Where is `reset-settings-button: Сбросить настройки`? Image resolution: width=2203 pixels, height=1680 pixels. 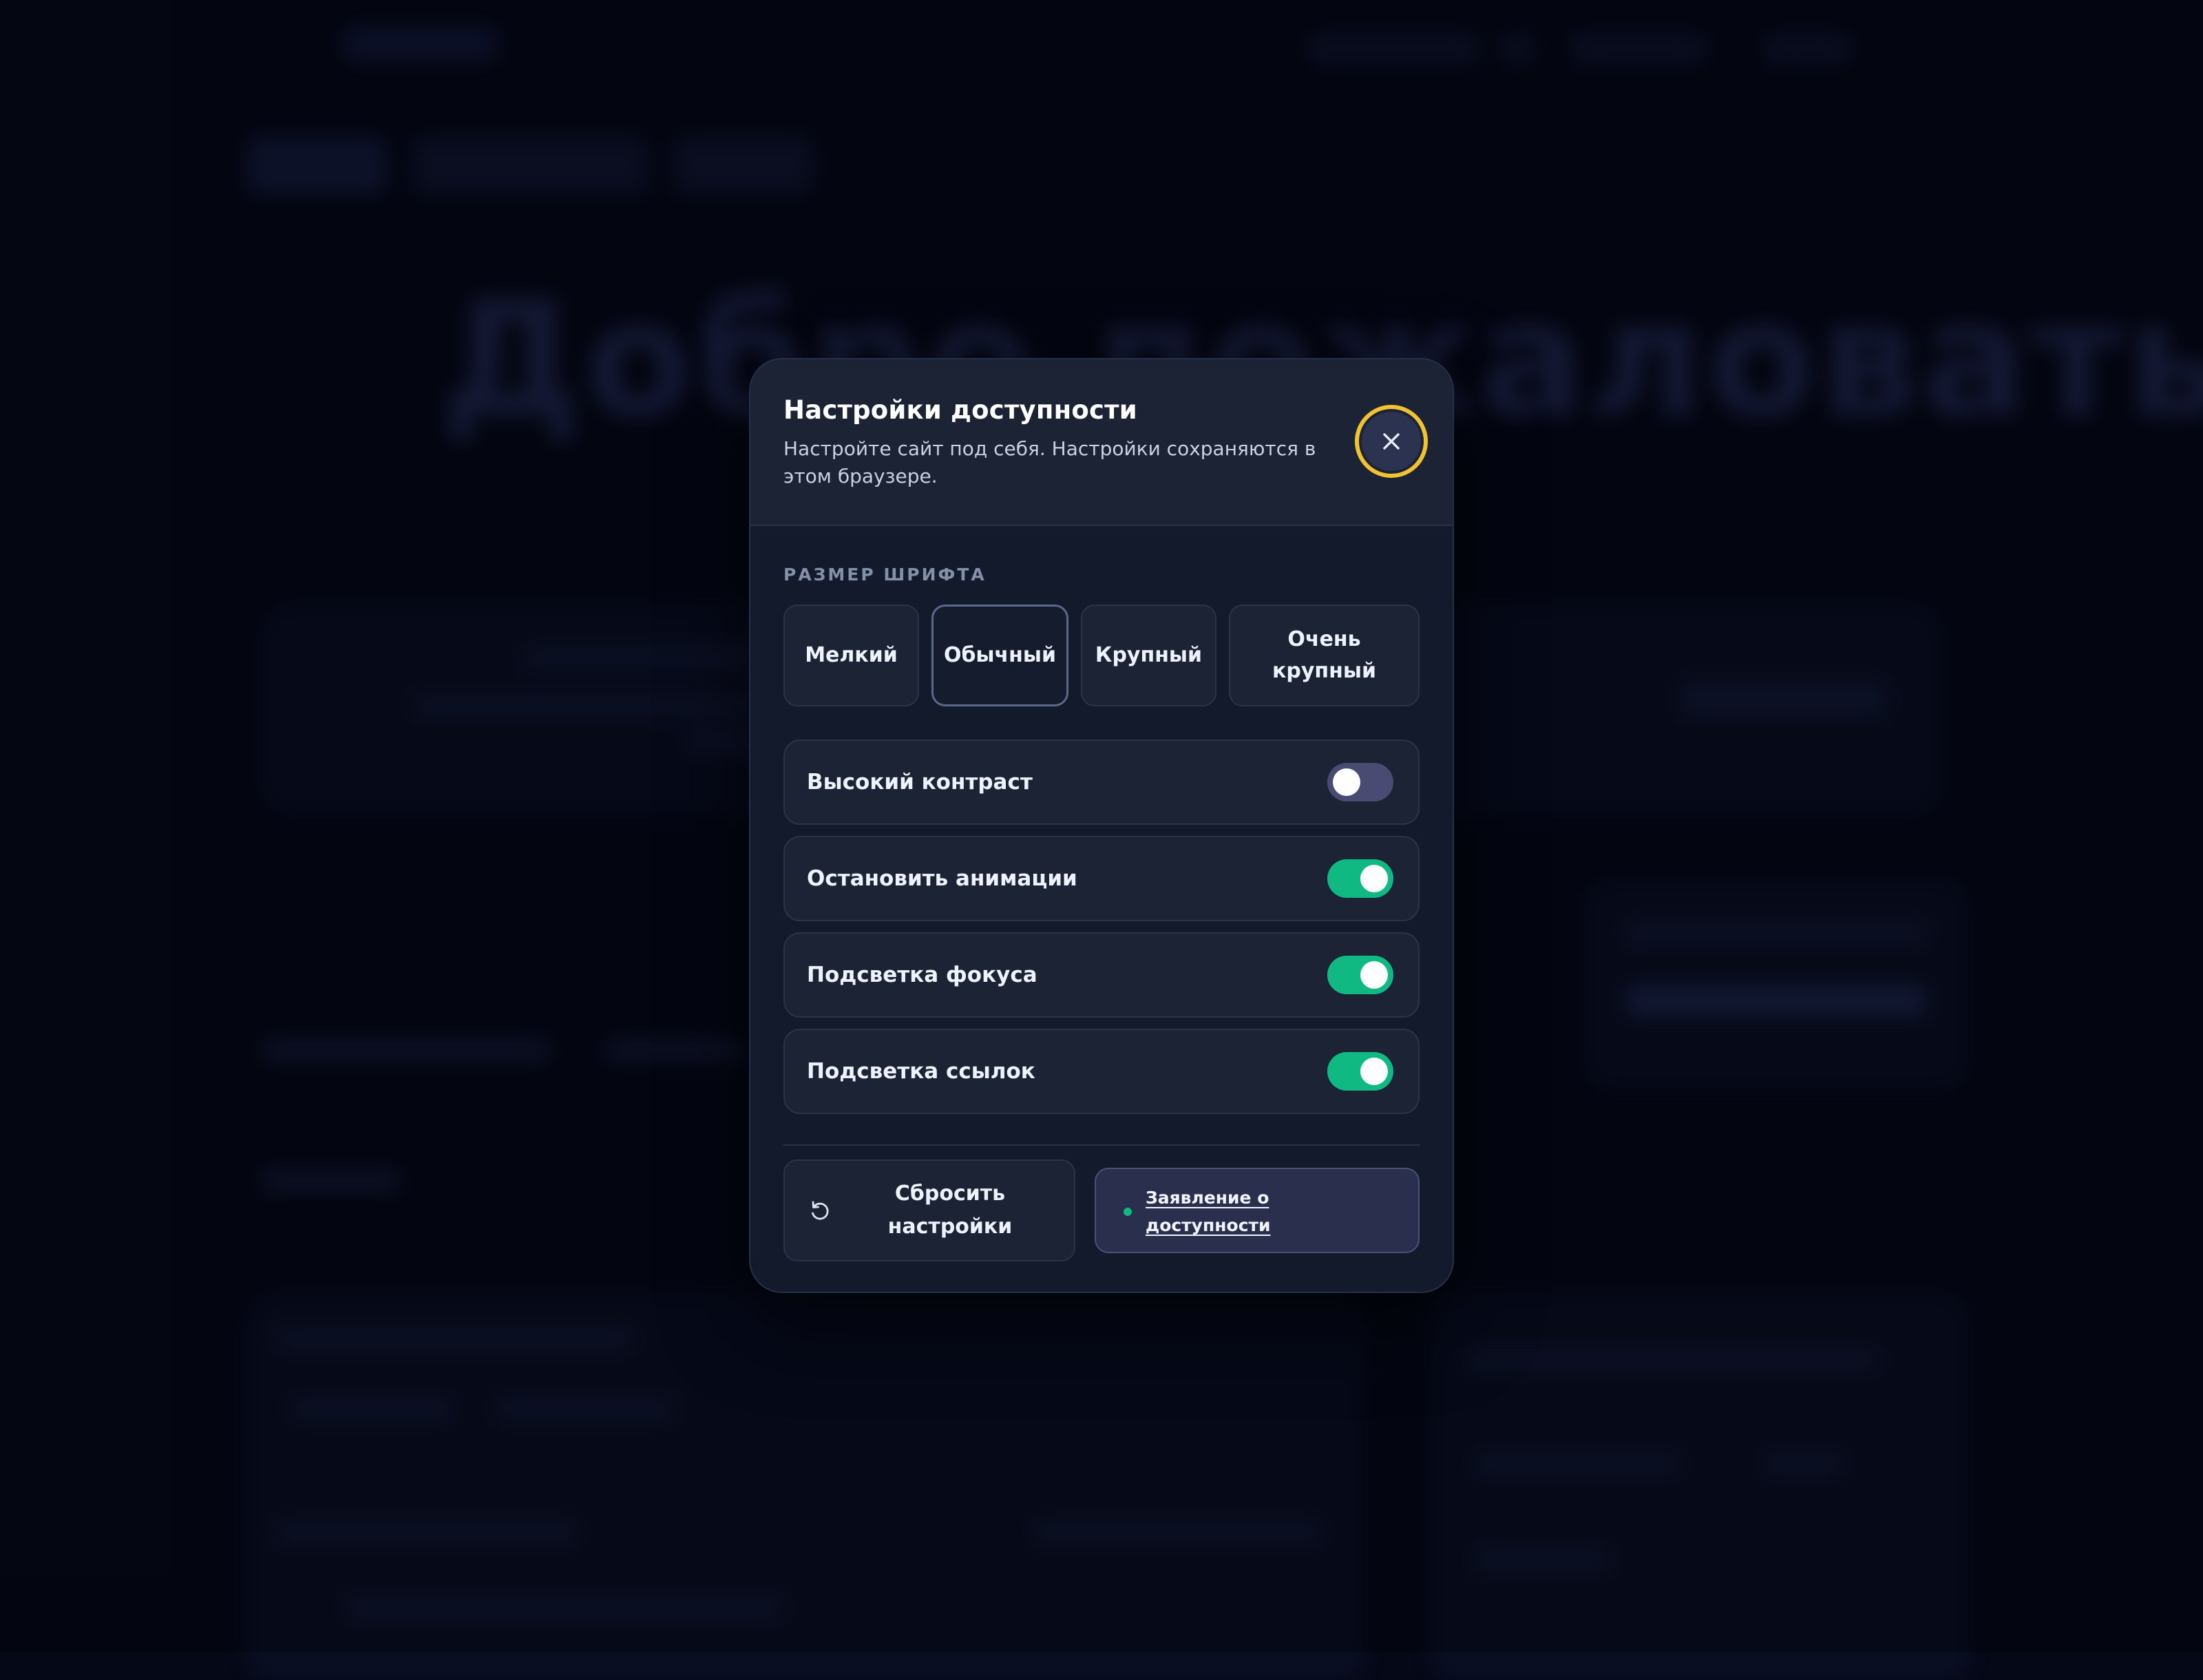 reset-settings-button: Сбросить настройки is located at coordinates (929, 1210).